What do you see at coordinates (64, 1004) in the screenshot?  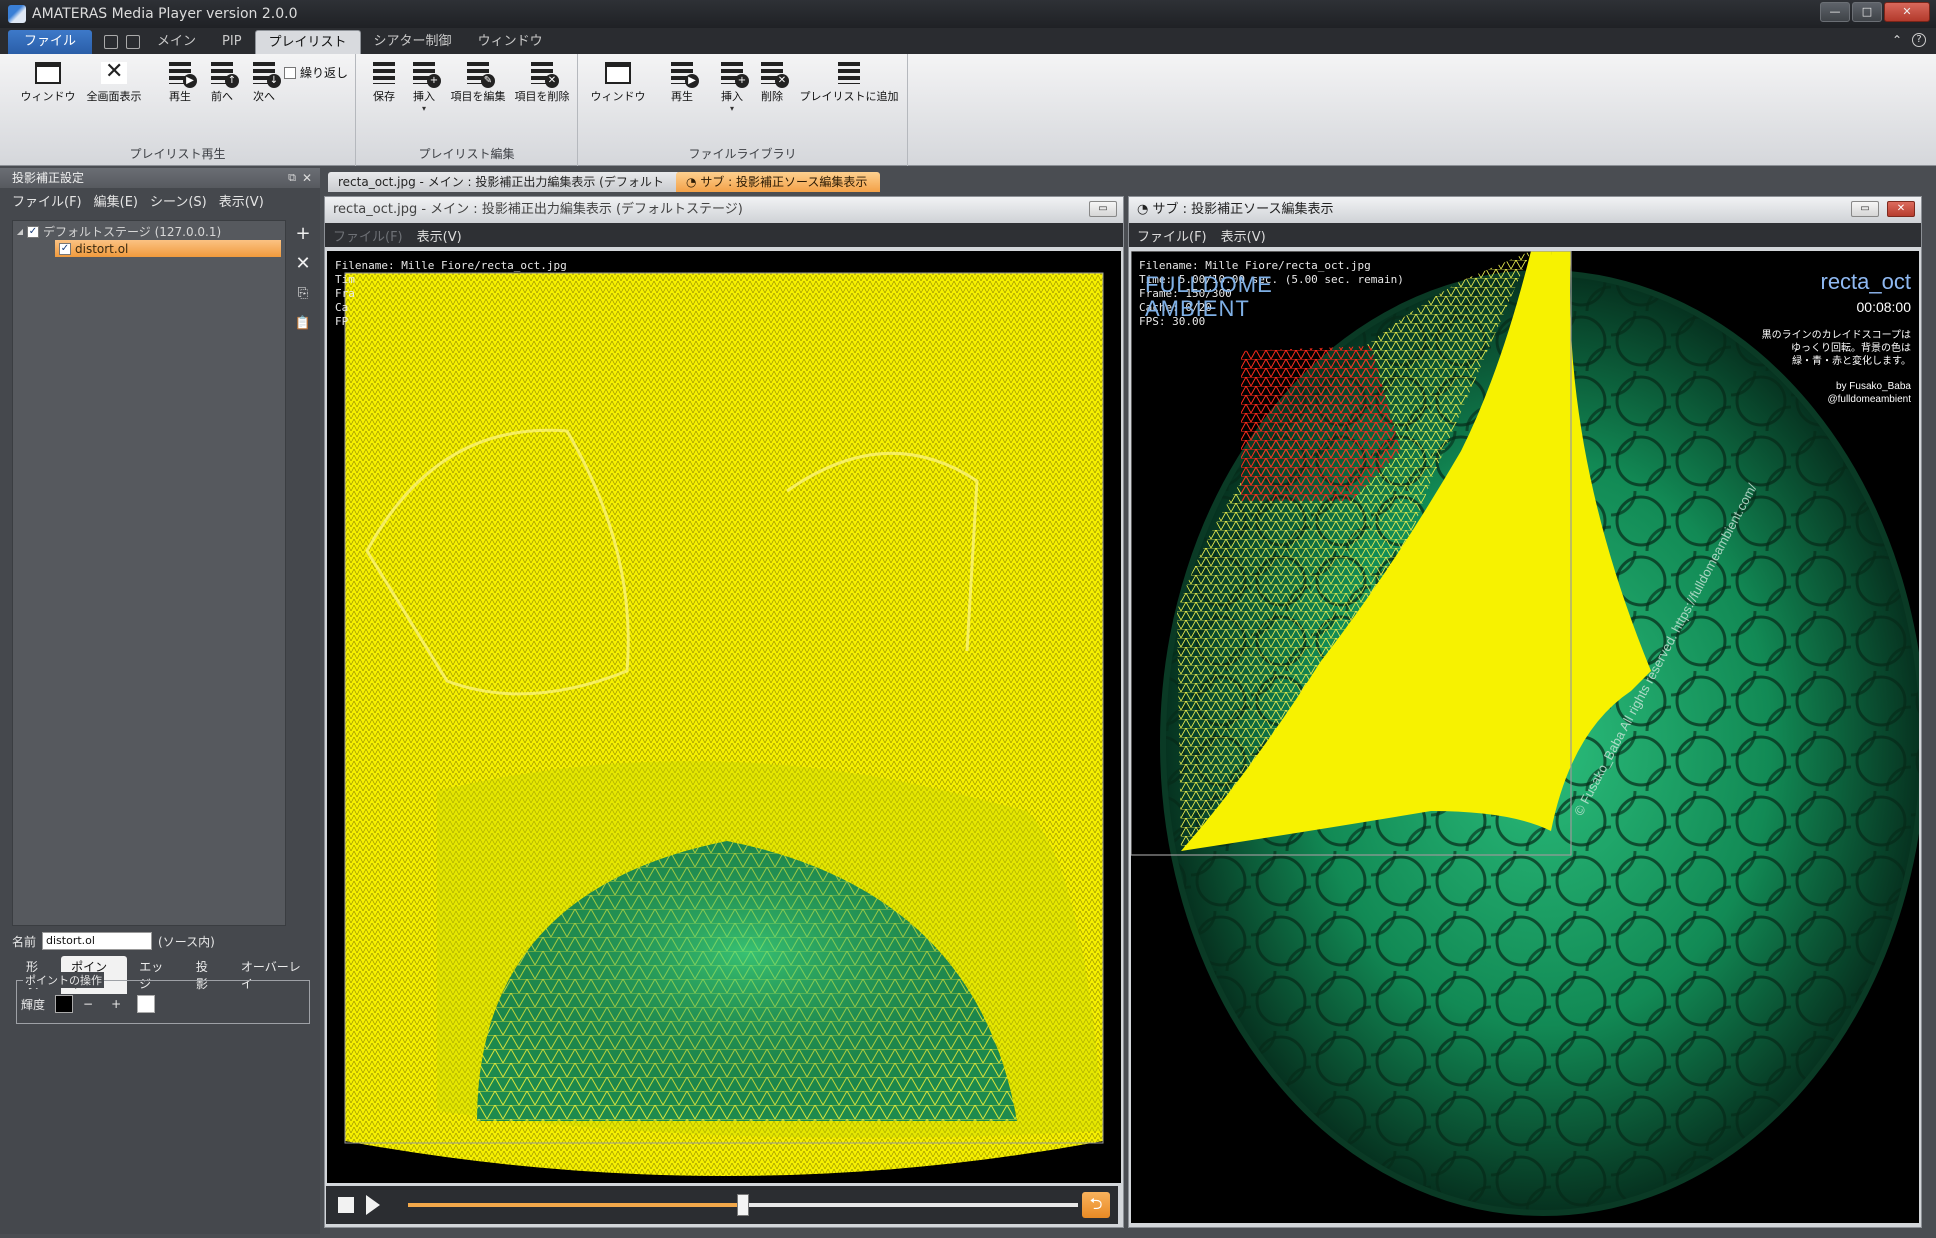 I see `dark-swatch` at bounding box center [64, 1004].